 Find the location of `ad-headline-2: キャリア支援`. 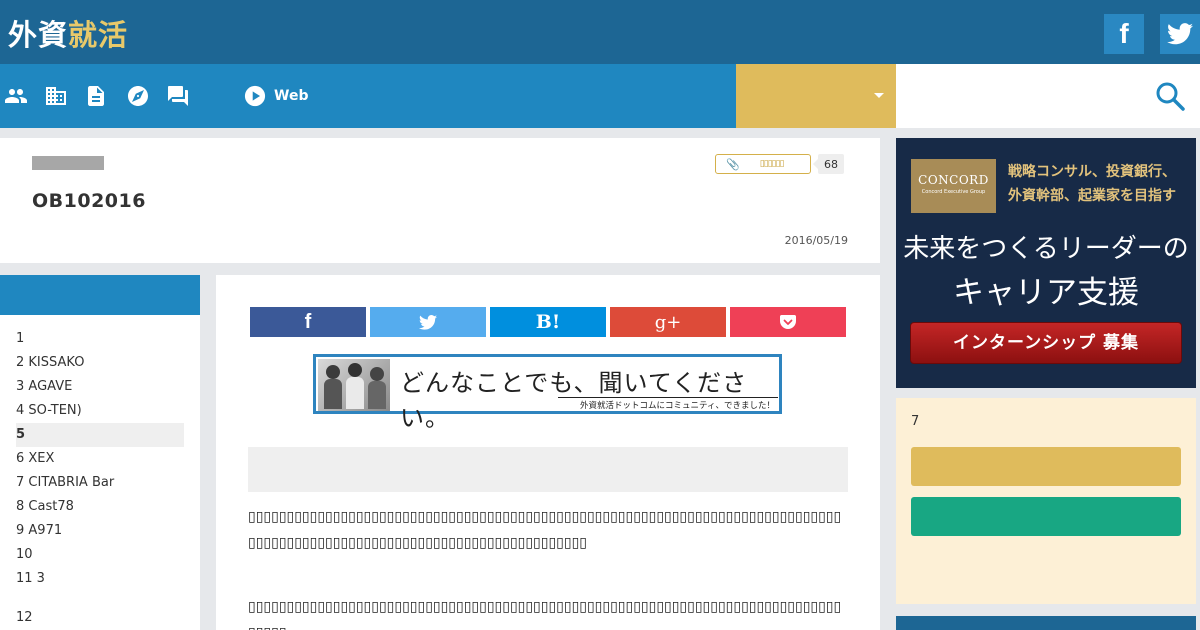

ad-headline-2: キャリア支援 is located at coordinates (1046, 293).